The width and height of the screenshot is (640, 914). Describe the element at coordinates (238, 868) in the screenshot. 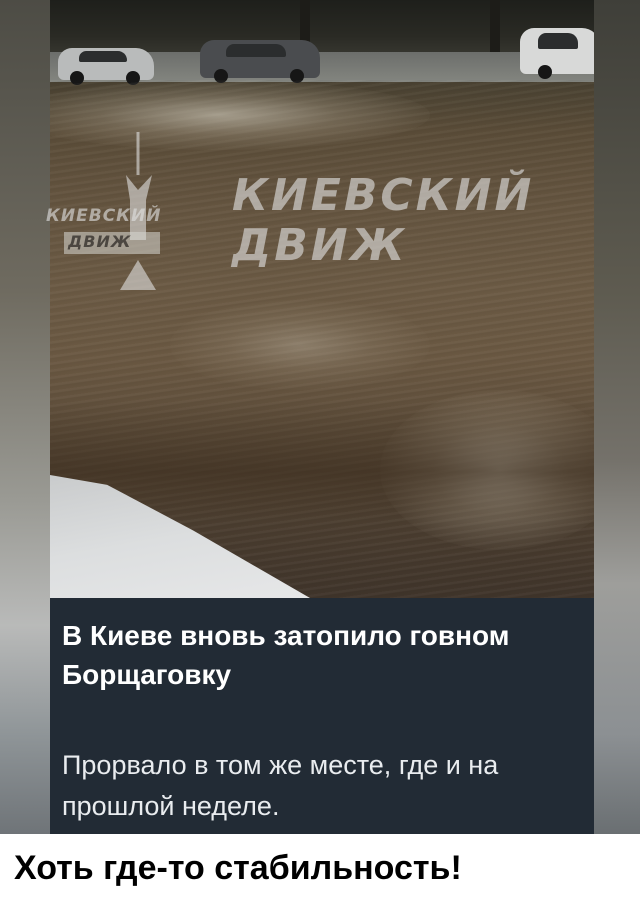

I see `meme-caption: Хоть где-то стабильность!` at that location.